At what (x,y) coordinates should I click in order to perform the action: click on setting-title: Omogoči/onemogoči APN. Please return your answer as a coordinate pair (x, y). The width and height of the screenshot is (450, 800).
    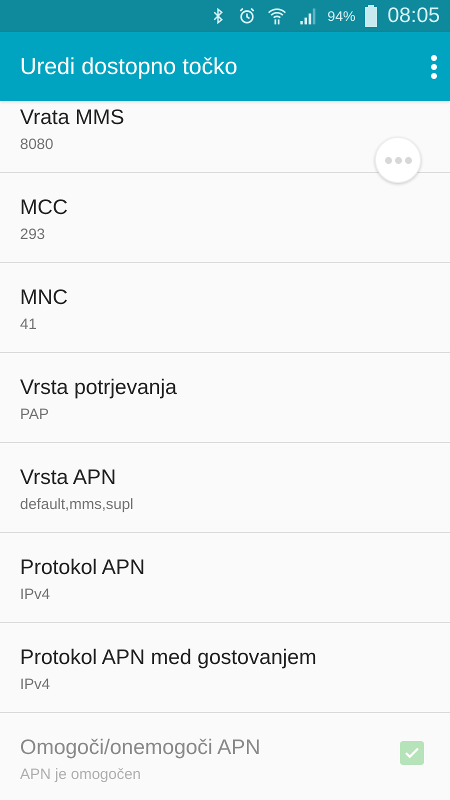
    Looking at the image, I should click on (141, 748).